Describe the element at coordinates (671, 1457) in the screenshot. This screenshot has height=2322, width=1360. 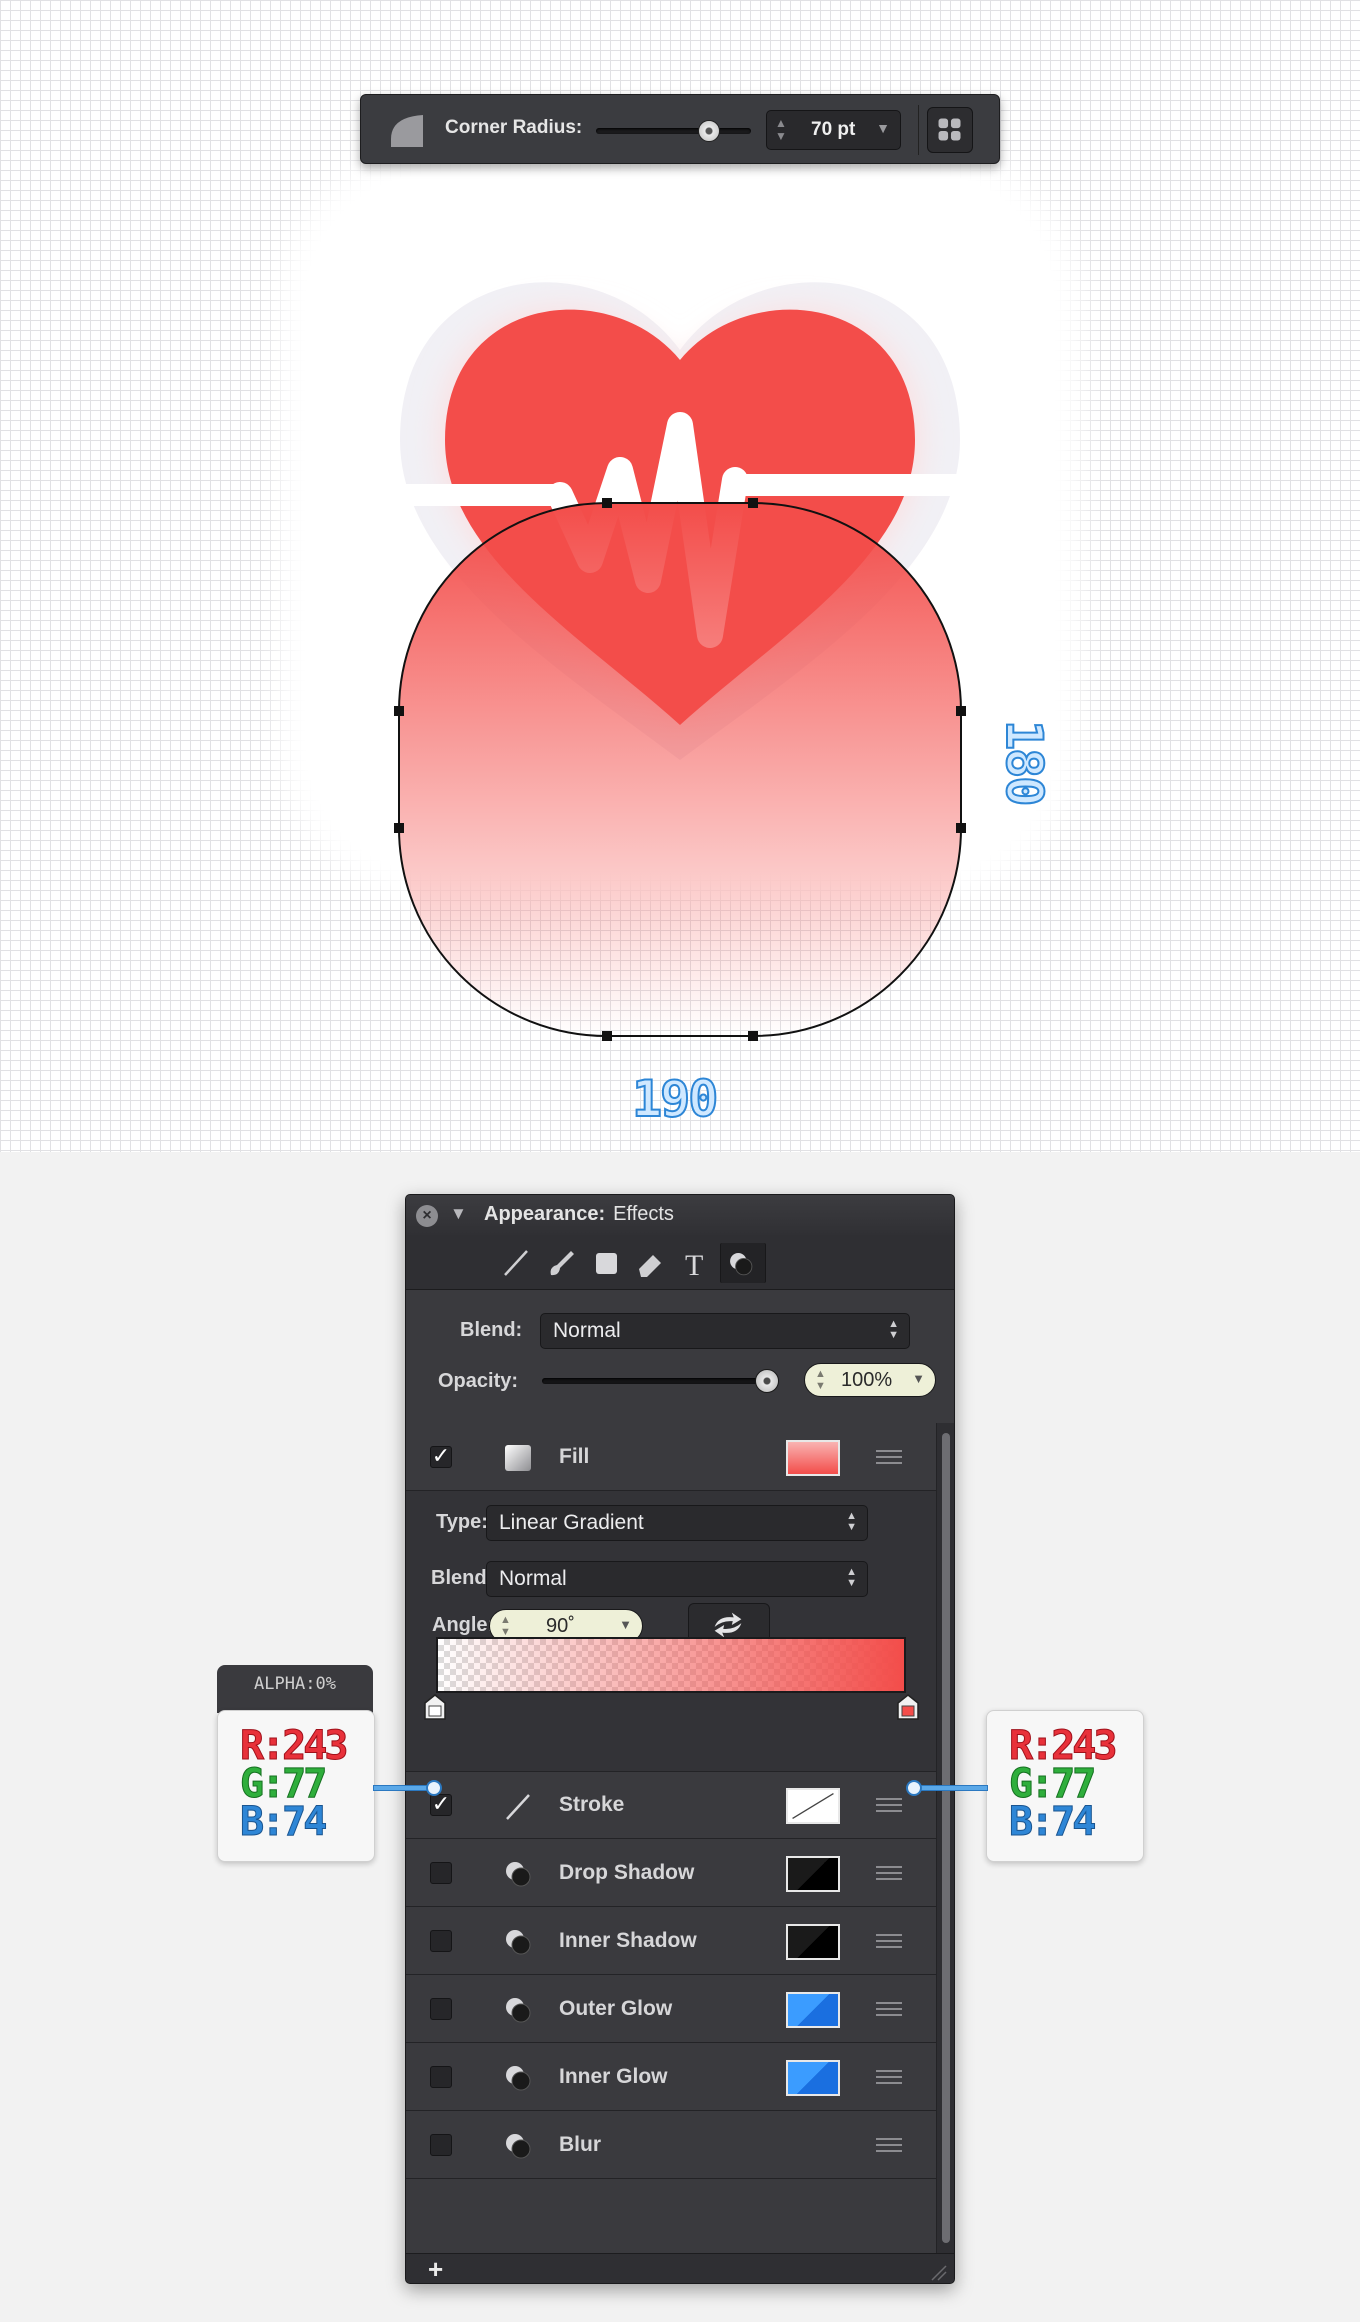
I see `effect-row-fill: ✓ Fill` at that location.